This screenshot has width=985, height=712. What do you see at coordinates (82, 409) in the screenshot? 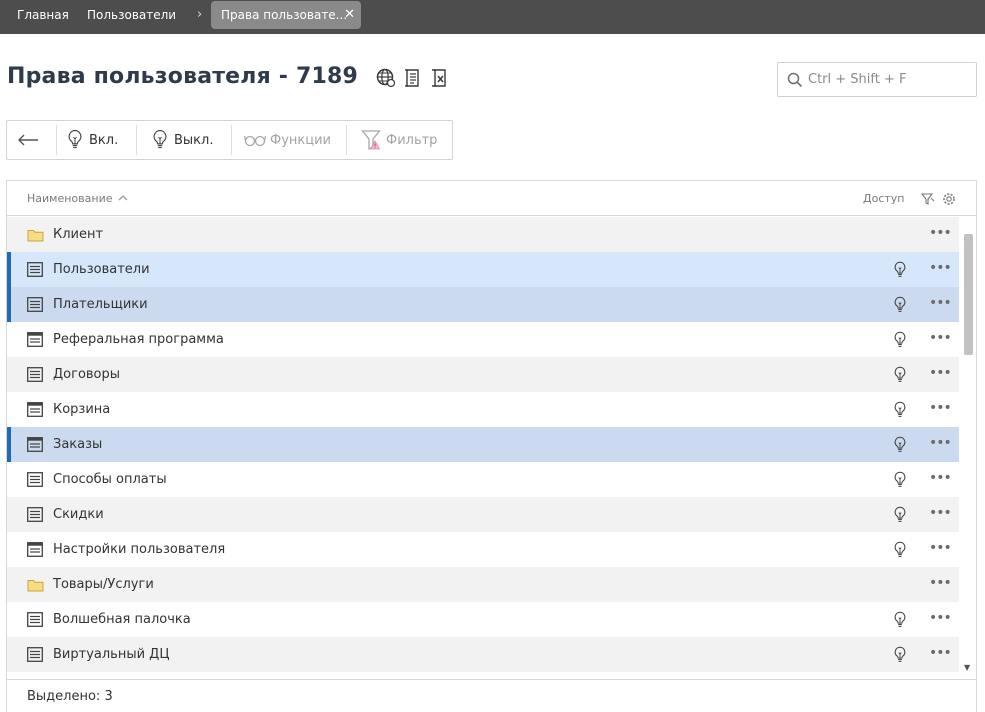
I see `row-label: Корзина` at bounding box center [82, 409].